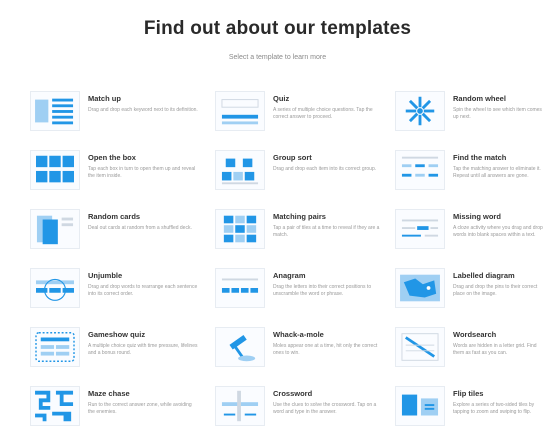  Describe the element at coordinates (143, 393) in the screenshot. I see `template-name: Maze chase` at that location.